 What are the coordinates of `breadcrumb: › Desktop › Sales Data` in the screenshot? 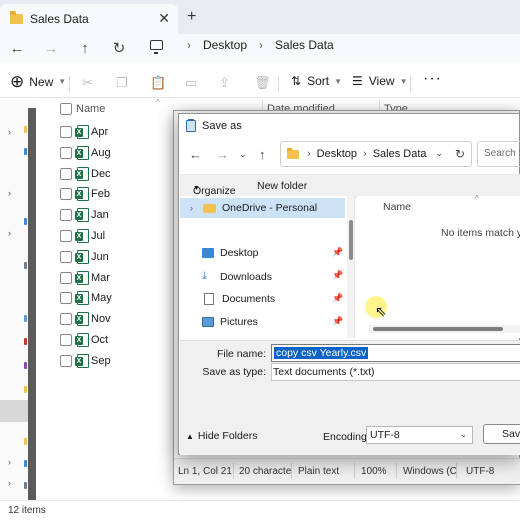 It's located at (242, 46).